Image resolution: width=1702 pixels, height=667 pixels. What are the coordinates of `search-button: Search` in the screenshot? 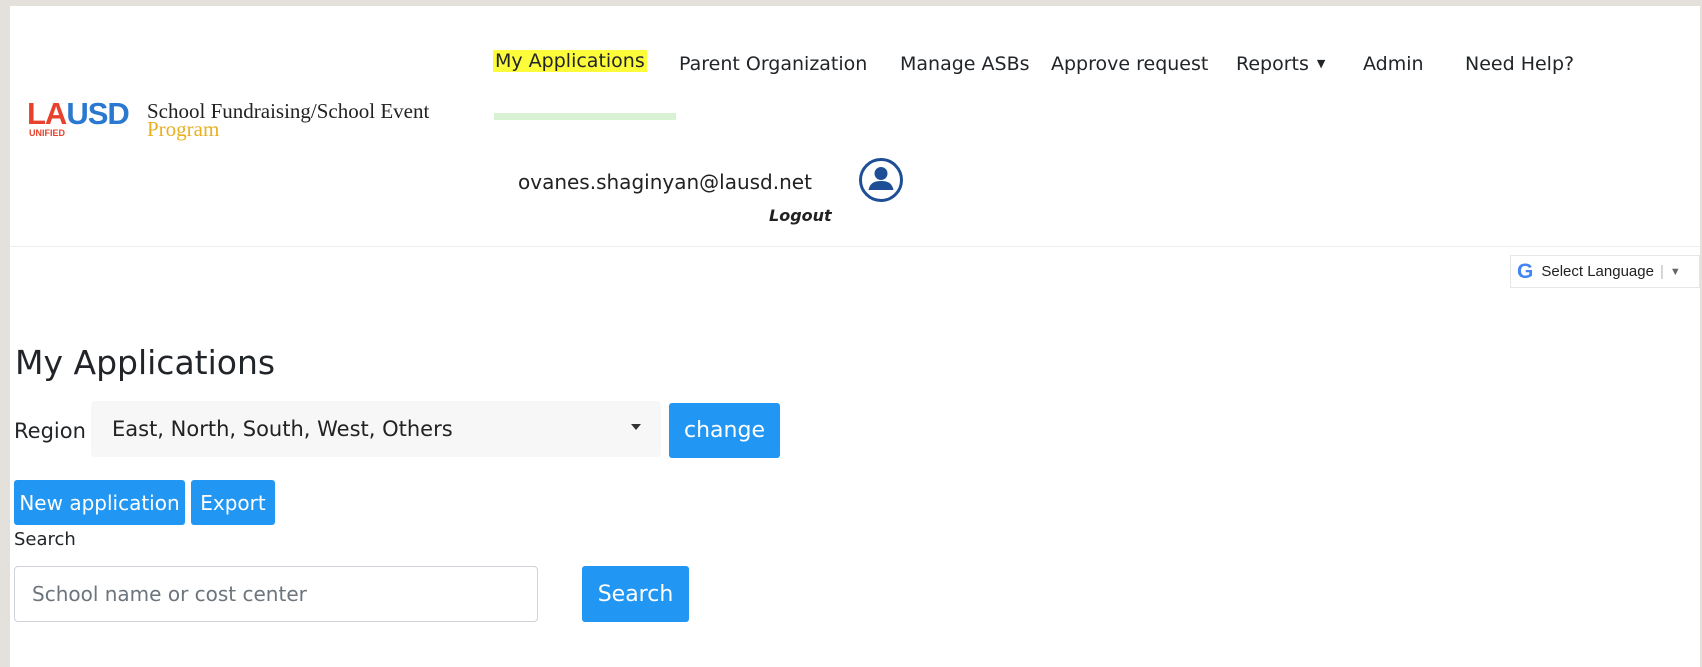 It's located at (635, 594).